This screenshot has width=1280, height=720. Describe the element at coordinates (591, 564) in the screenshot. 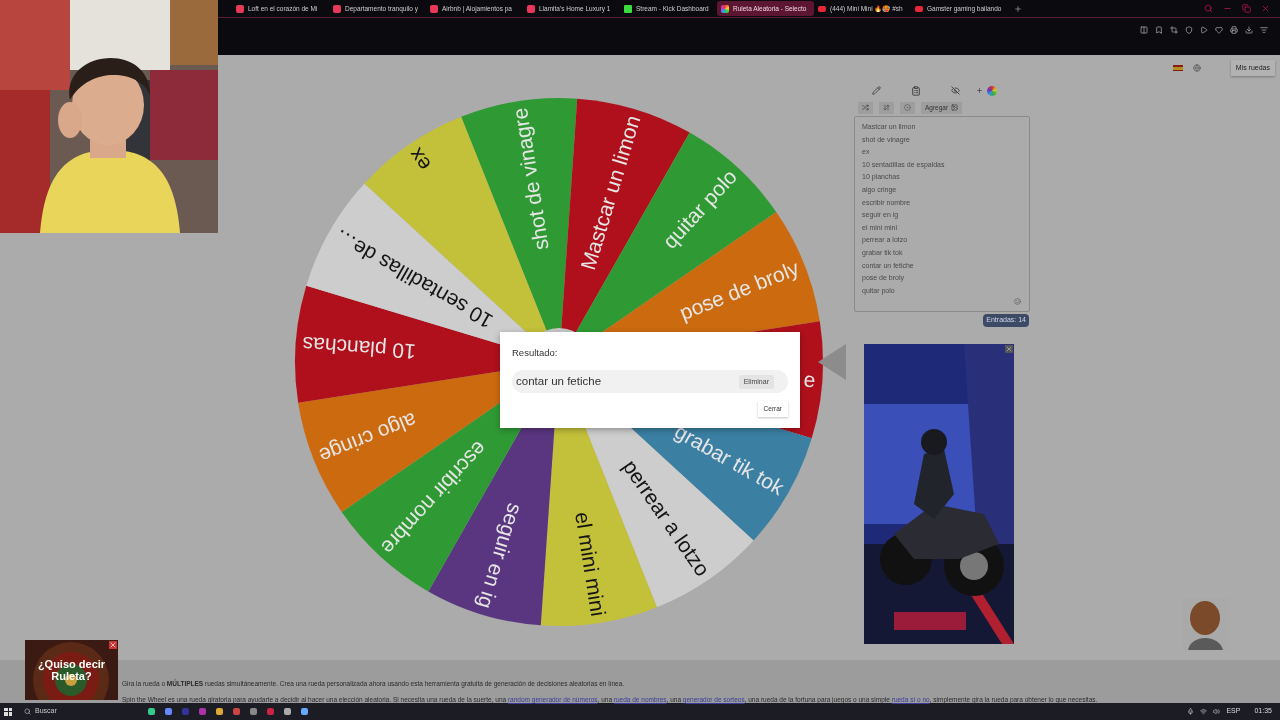

I see `wheel-label: el mini mini` at that location.